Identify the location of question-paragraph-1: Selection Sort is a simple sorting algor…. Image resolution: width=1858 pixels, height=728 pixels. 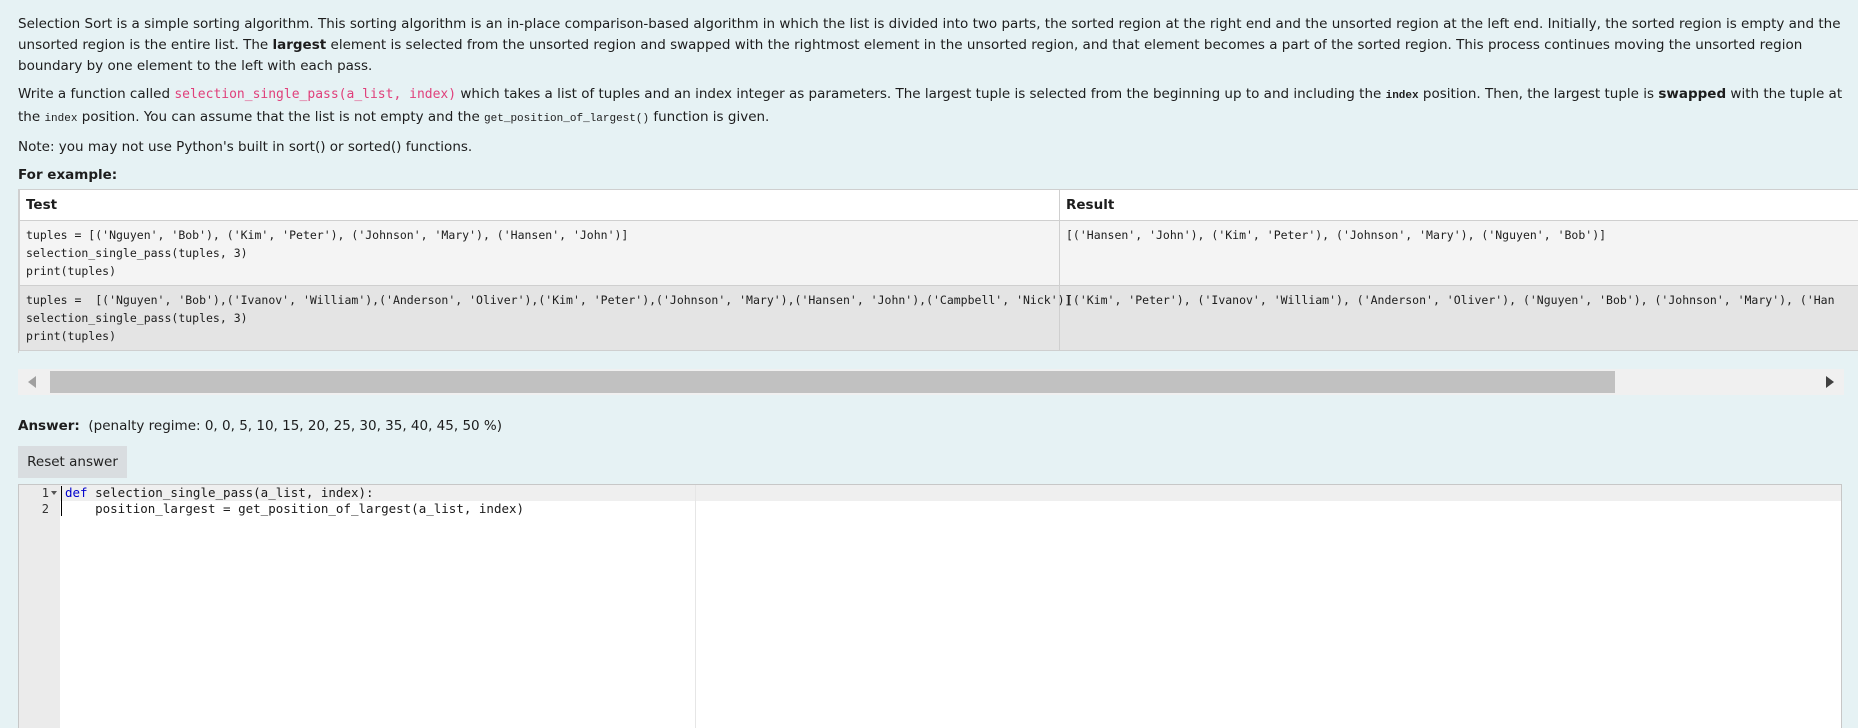
(931, 45).